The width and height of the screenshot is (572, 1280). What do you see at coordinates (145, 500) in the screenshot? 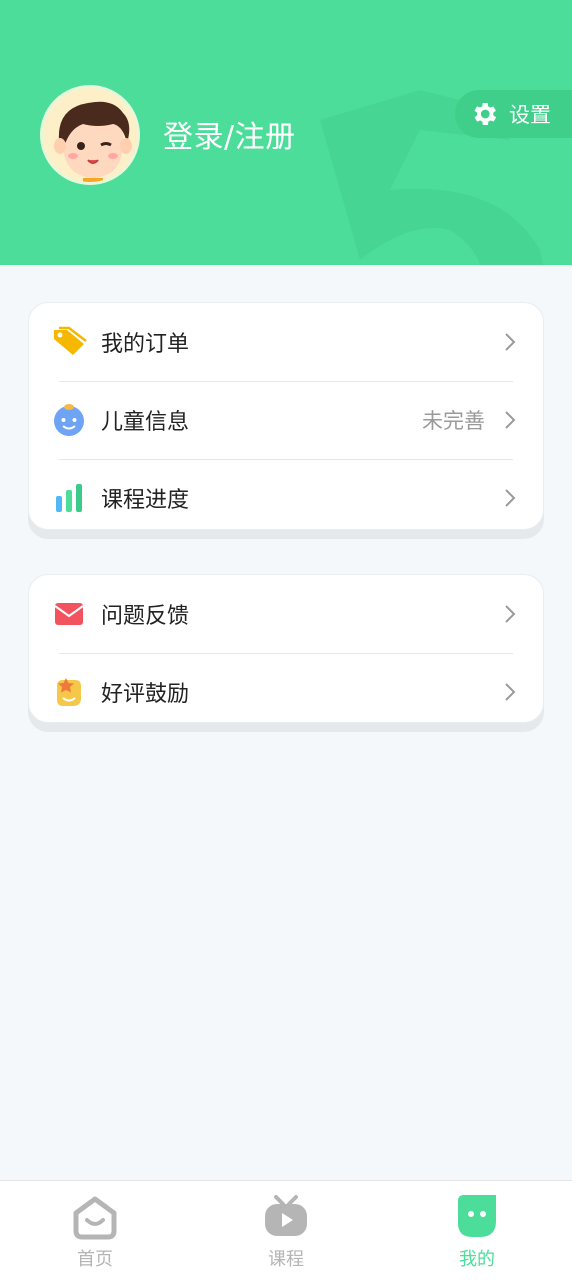
I see `menu-item-label: 课程进度` at bounding box center [145, 500].